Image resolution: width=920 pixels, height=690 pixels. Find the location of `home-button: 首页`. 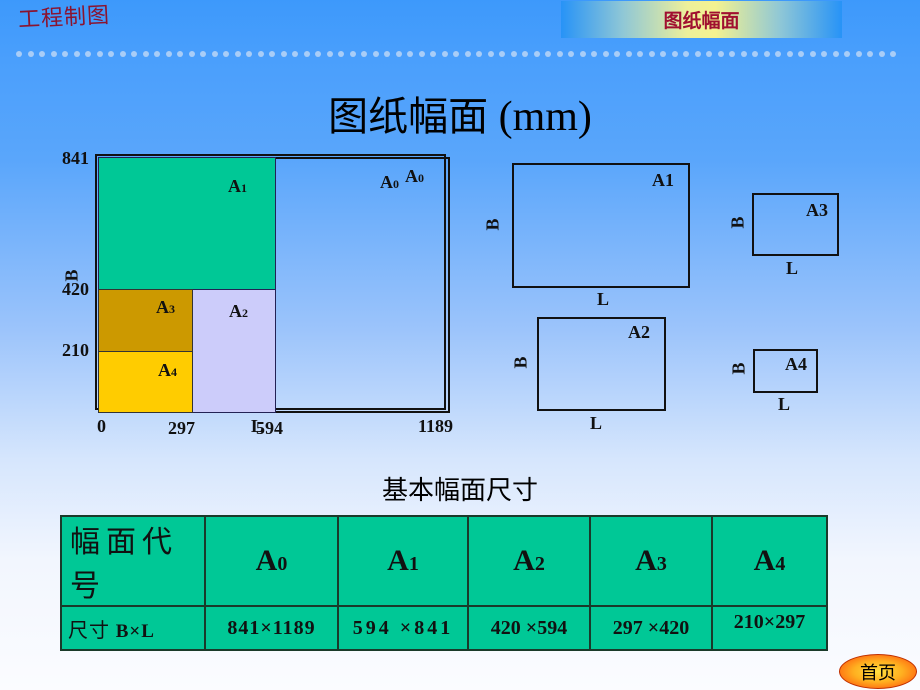

home-button: 首页 is located at coordinates (878, 671).